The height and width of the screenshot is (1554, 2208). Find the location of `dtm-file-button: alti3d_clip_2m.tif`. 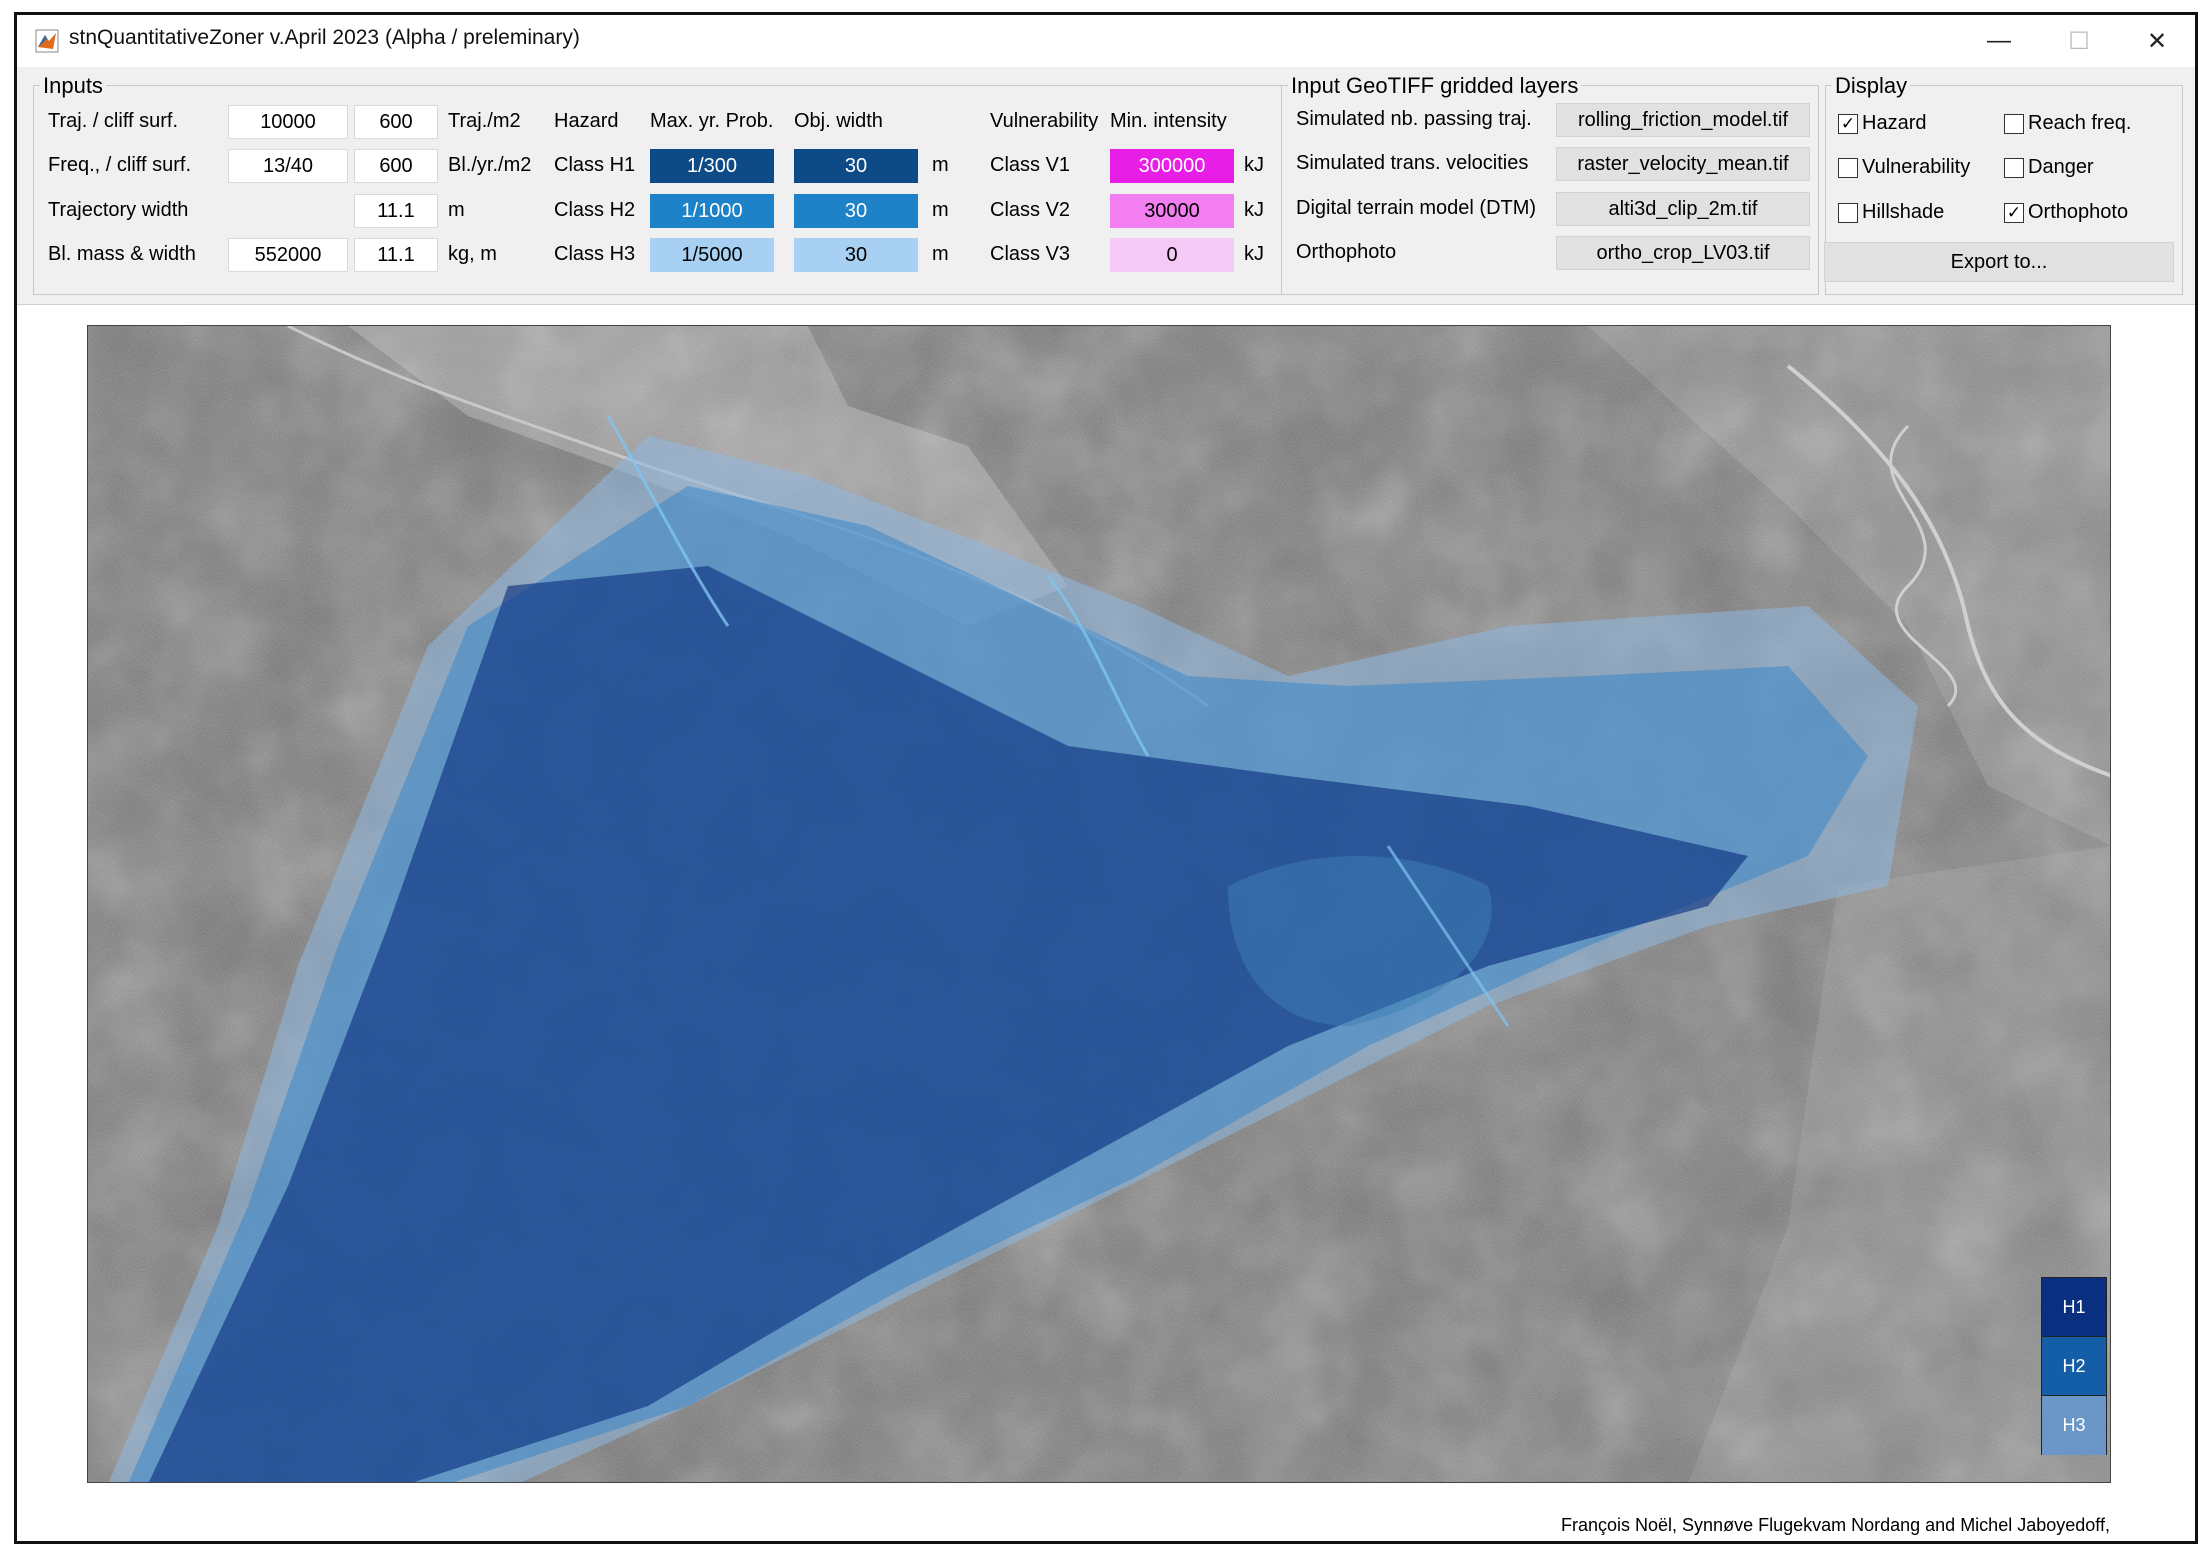

dtm-file-button: alti3d_clip_2m.tif is located at coordinates (1683, 209).